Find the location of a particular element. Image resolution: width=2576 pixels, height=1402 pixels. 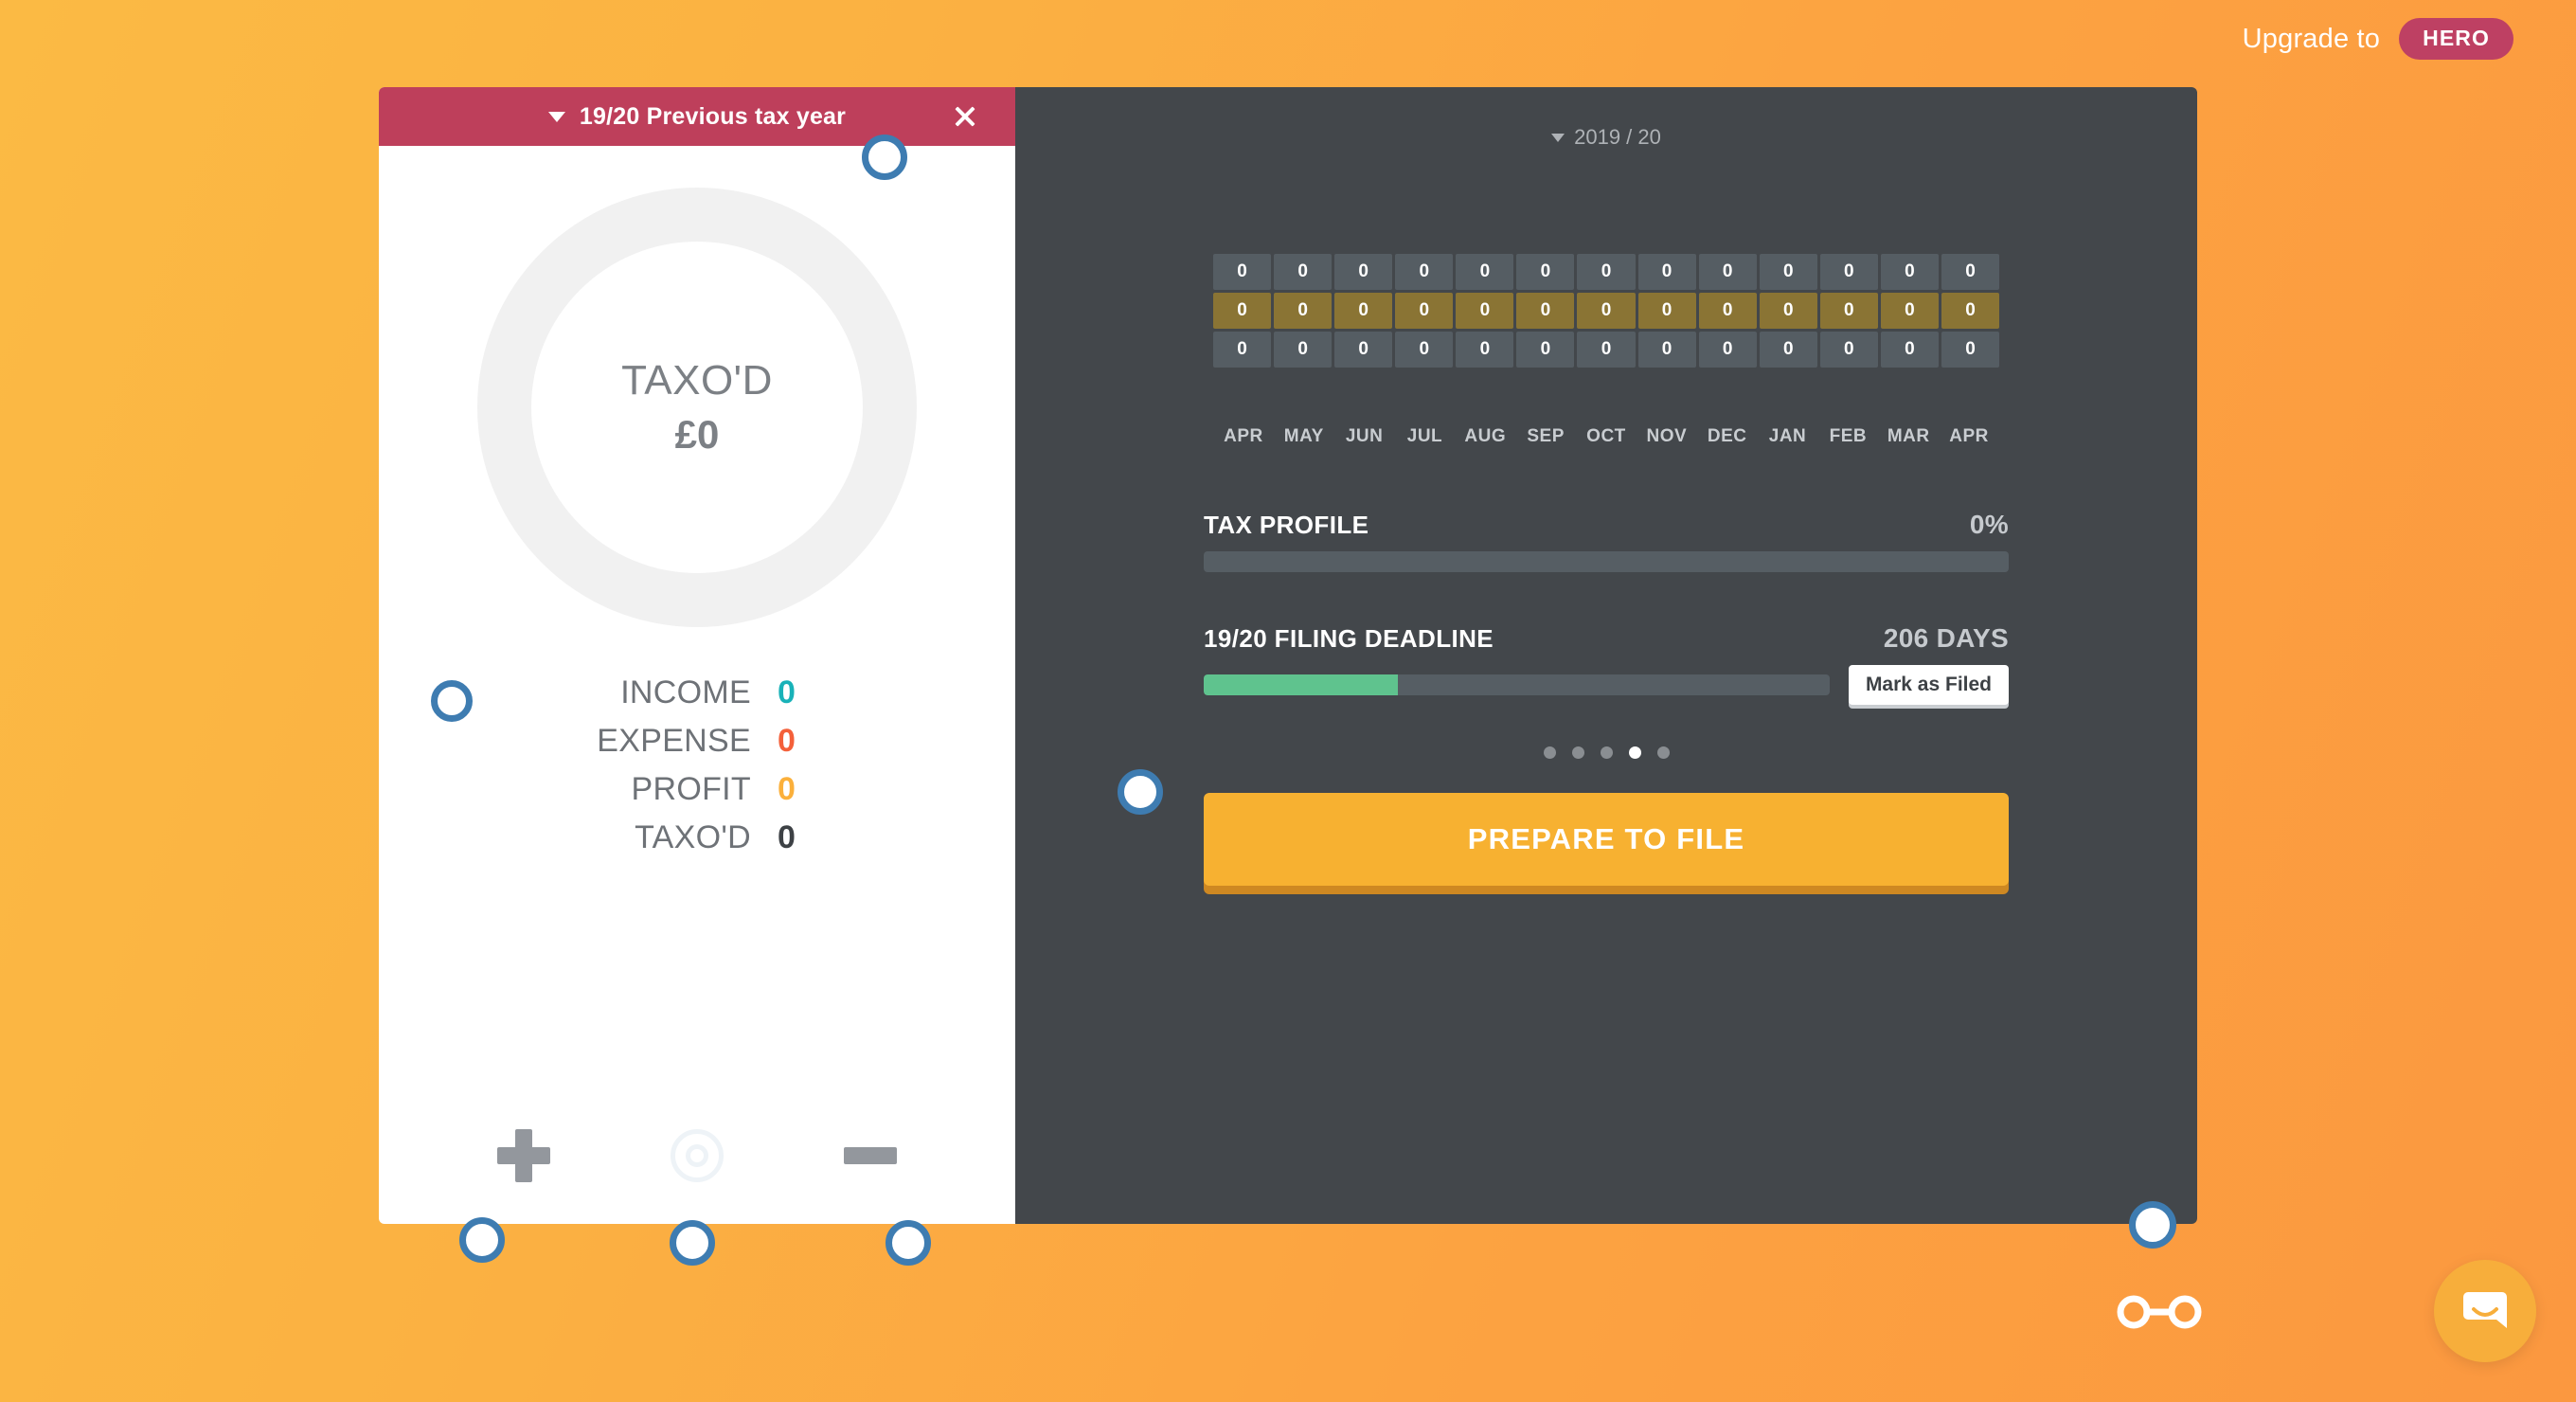

month-label: MAR is located at coordinates (1908, 436).